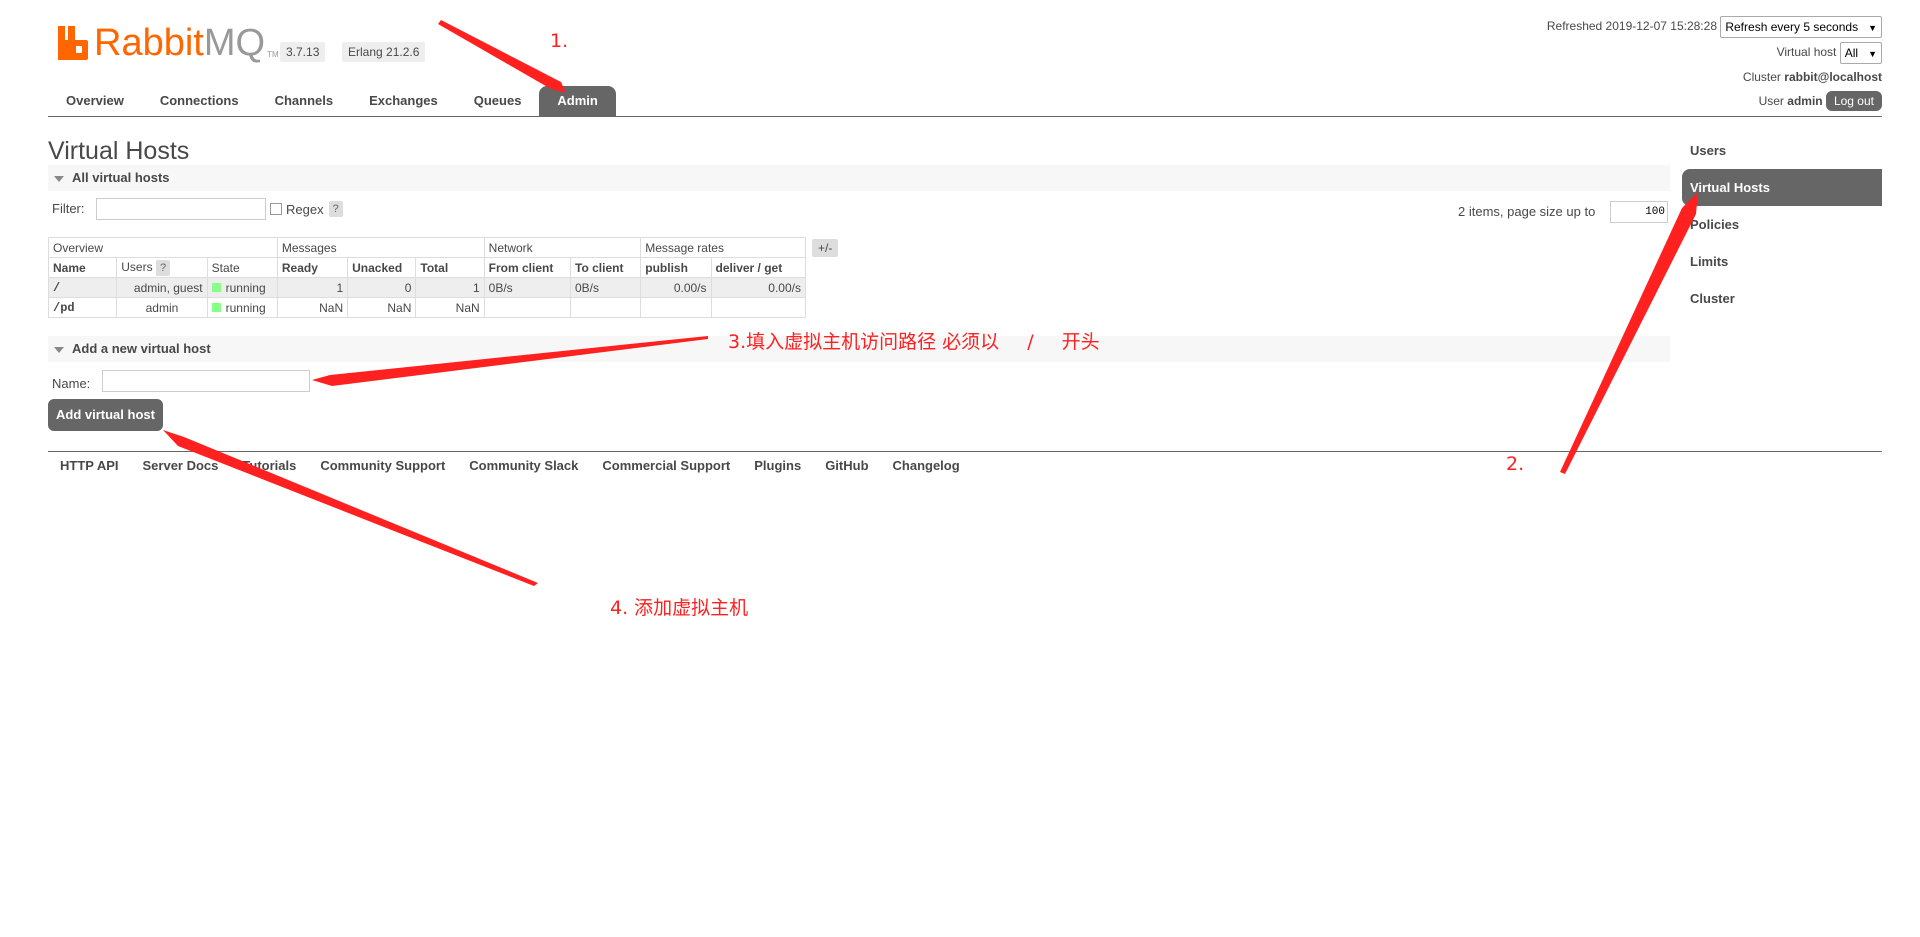 This screenshot has height=937, width=1920. Describe the element at coordinates (1080, 342) in the screenshot. I see `annotation-step-3-end: 开头` at that location.